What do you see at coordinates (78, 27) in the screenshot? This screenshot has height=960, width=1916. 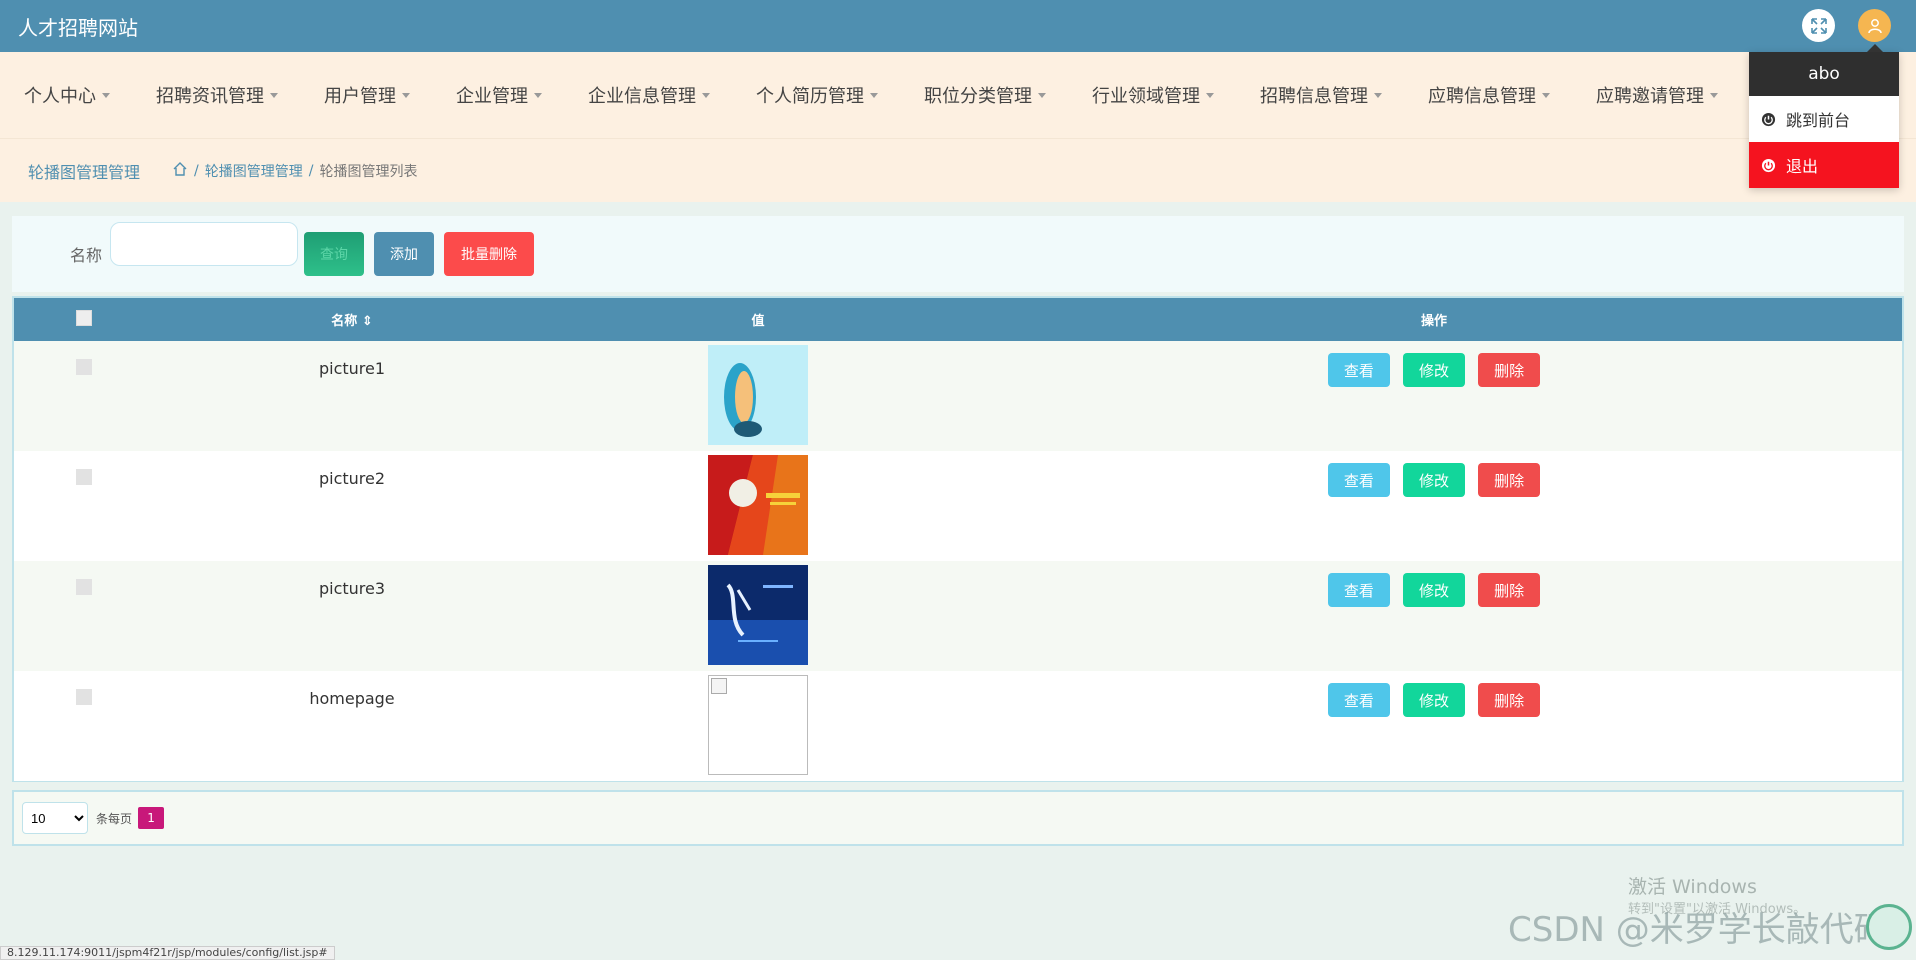 I see `site-title: 人才招聘网站` at bounding box center [78, 27].